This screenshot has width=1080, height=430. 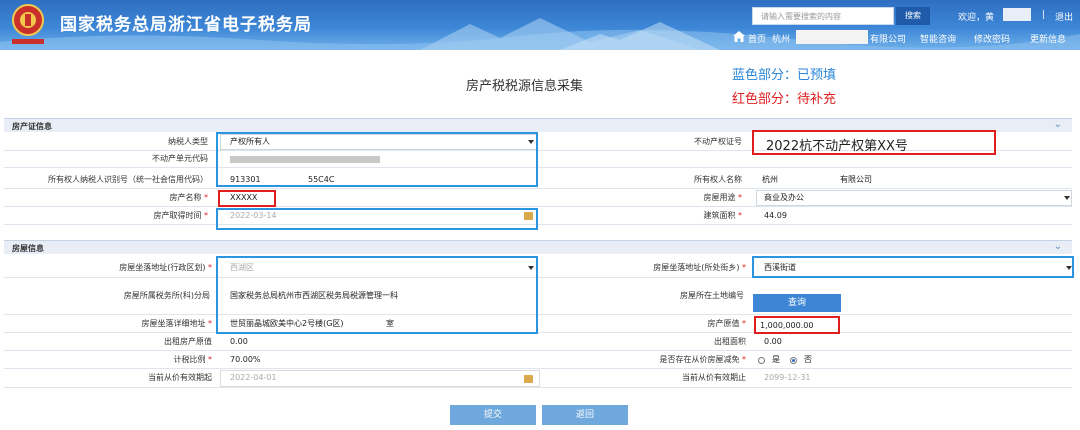 I want to click on form-row: 房产取得时间 * 2022-03-14 建筑面积 * 44.09, so click(x=538, y=216).